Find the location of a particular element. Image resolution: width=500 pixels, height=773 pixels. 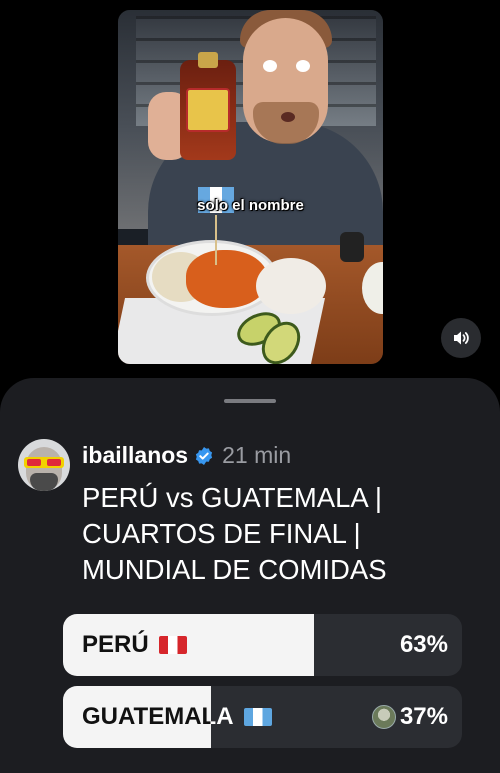

voter-avatar is located at coordinates (383, 717).